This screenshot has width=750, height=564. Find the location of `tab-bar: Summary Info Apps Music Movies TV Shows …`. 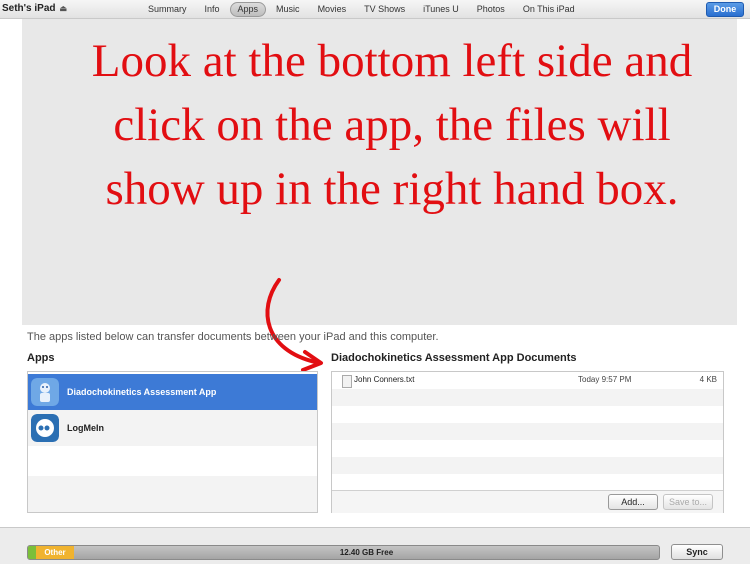

tab-bar: Summary Info Apps Music Movies TV Shows … is located at coordinates (362, 9).